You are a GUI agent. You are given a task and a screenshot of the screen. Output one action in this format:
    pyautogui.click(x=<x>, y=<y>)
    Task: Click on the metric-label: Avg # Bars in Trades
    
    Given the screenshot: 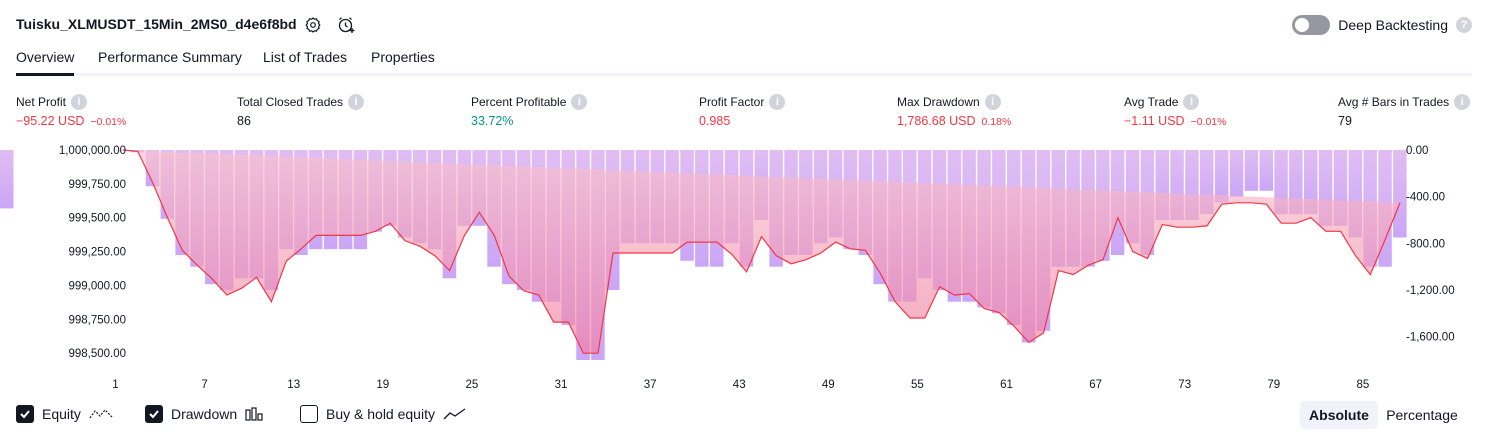 What is the action you would take?
    pyautogui.click(x=1394, y=102)
    